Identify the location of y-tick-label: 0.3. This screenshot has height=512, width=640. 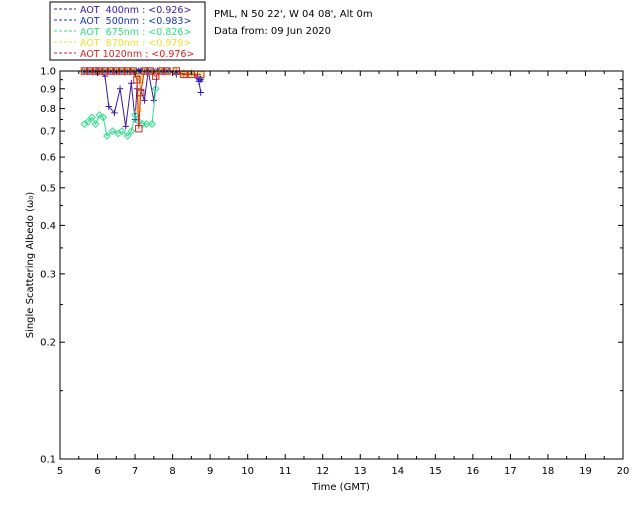
(48, 274).